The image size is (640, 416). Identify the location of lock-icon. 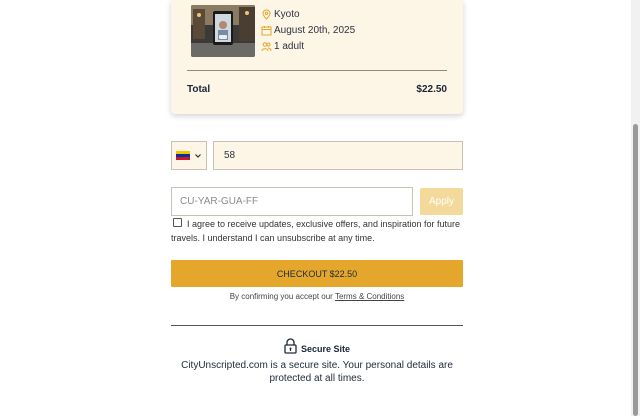
(290, 348).